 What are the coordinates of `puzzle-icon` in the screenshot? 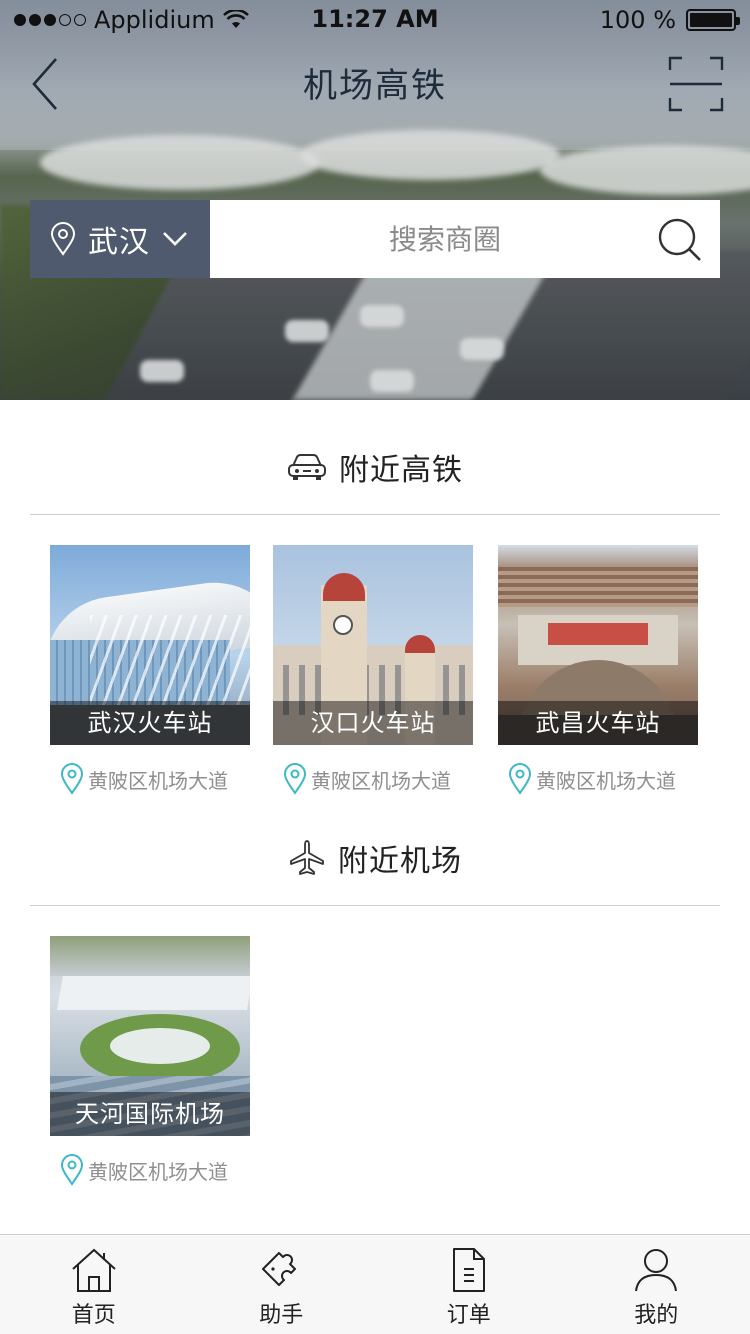 It's located at (279, 1269).